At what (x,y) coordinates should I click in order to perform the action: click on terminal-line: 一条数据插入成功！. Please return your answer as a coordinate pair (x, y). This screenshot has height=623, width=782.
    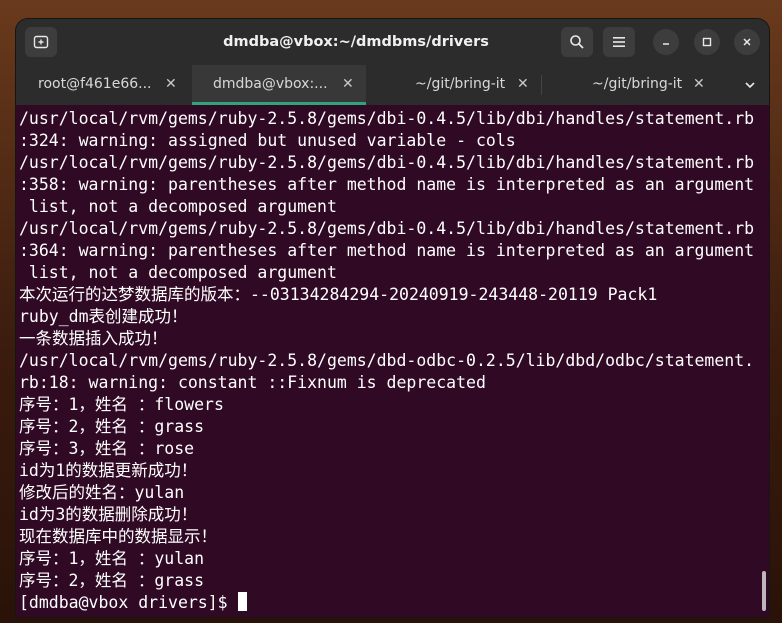
    Looking at the image, I should click on (93, 338).